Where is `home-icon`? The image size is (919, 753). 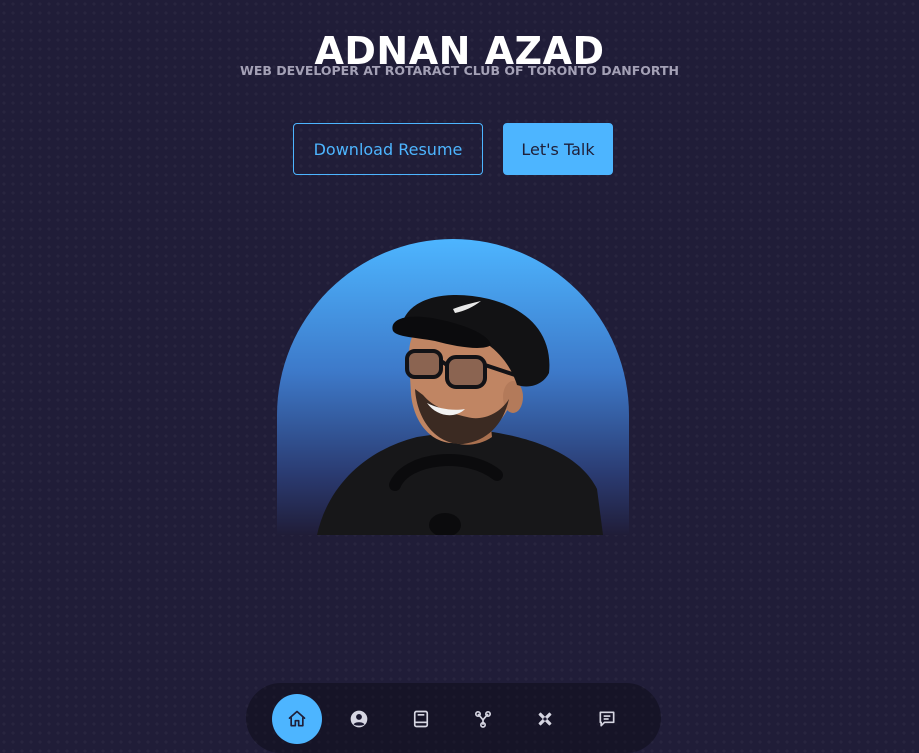 home-icon is located at coordinates (297, 718).